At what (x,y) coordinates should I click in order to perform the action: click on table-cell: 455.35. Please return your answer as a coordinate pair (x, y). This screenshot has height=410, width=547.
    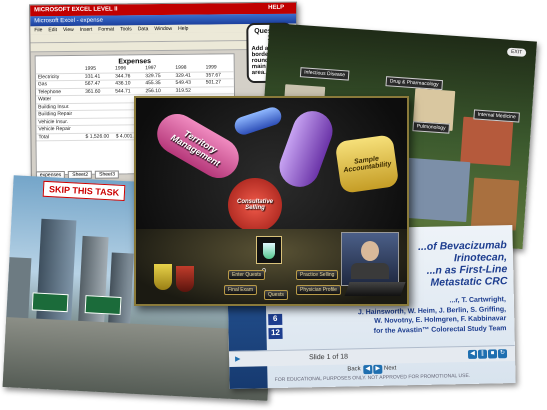
    Looking at the image, I should click on (158, 83).